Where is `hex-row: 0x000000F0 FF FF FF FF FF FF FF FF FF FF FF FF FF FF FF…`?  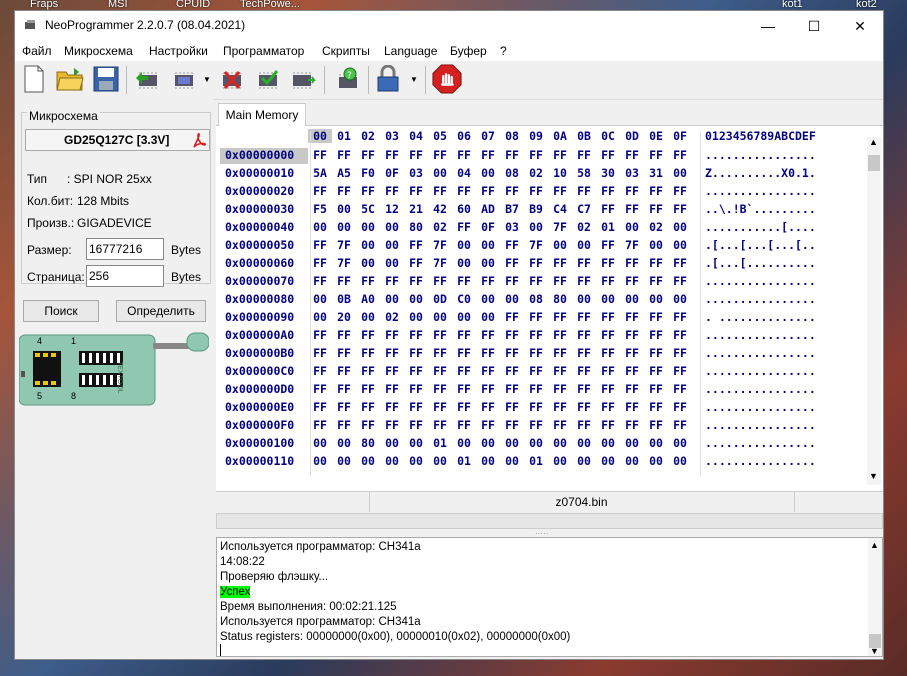 hex-row: 0x000000F0 FF FF FF FF FF FF FF FF FF FF FF FF FF FF FF… is located at coordinates (540, 426).